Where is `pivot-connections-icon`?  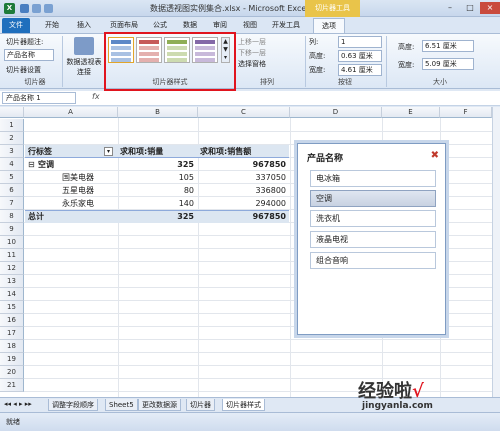 pivot-connections-icon is located at coordinates (84, 46).